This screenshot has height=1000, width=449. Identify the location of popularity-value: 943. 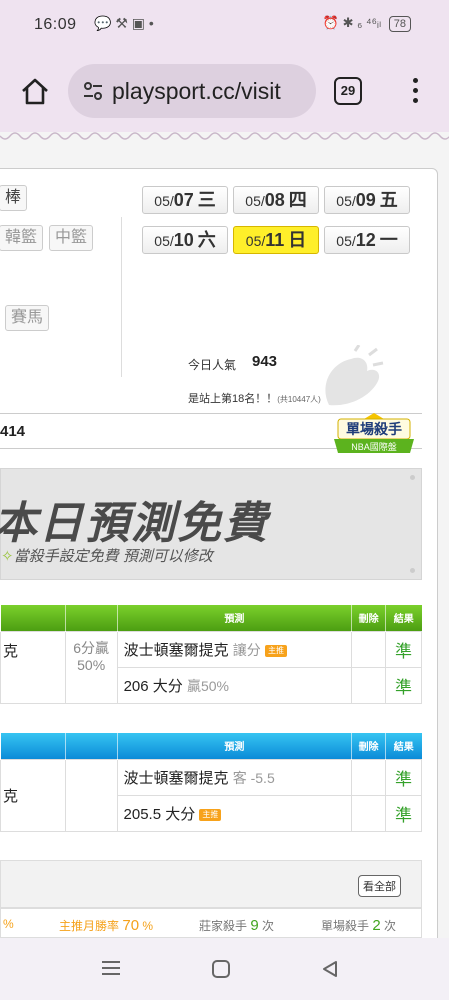
(265, 361).